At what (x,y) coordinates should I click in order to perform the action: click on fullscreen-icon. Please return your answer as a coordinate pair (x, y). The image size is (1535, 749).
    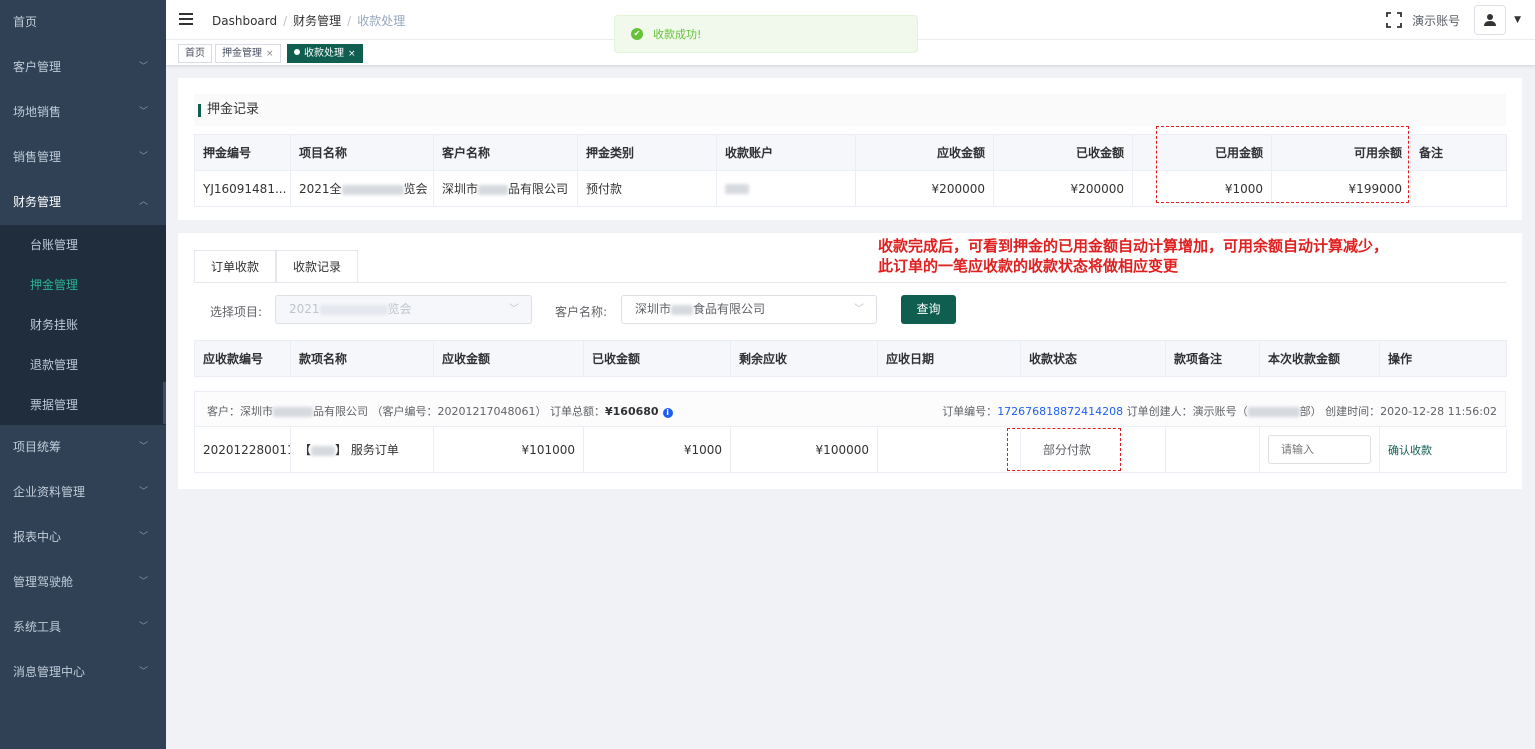
    Looking at the image, I should click on (1394, 20).